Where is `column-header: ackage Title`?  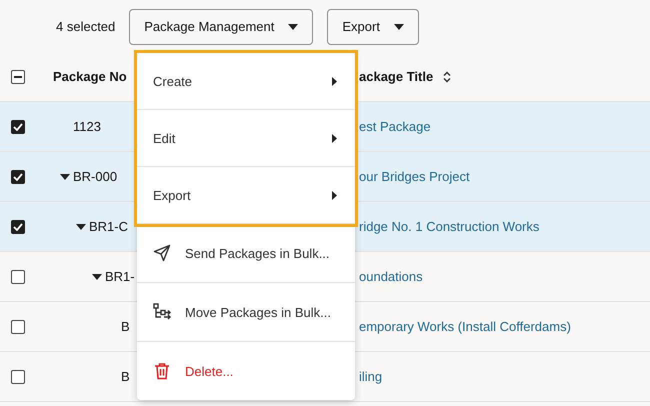
column-header: ackage Title is located at coordinates (396, 76).